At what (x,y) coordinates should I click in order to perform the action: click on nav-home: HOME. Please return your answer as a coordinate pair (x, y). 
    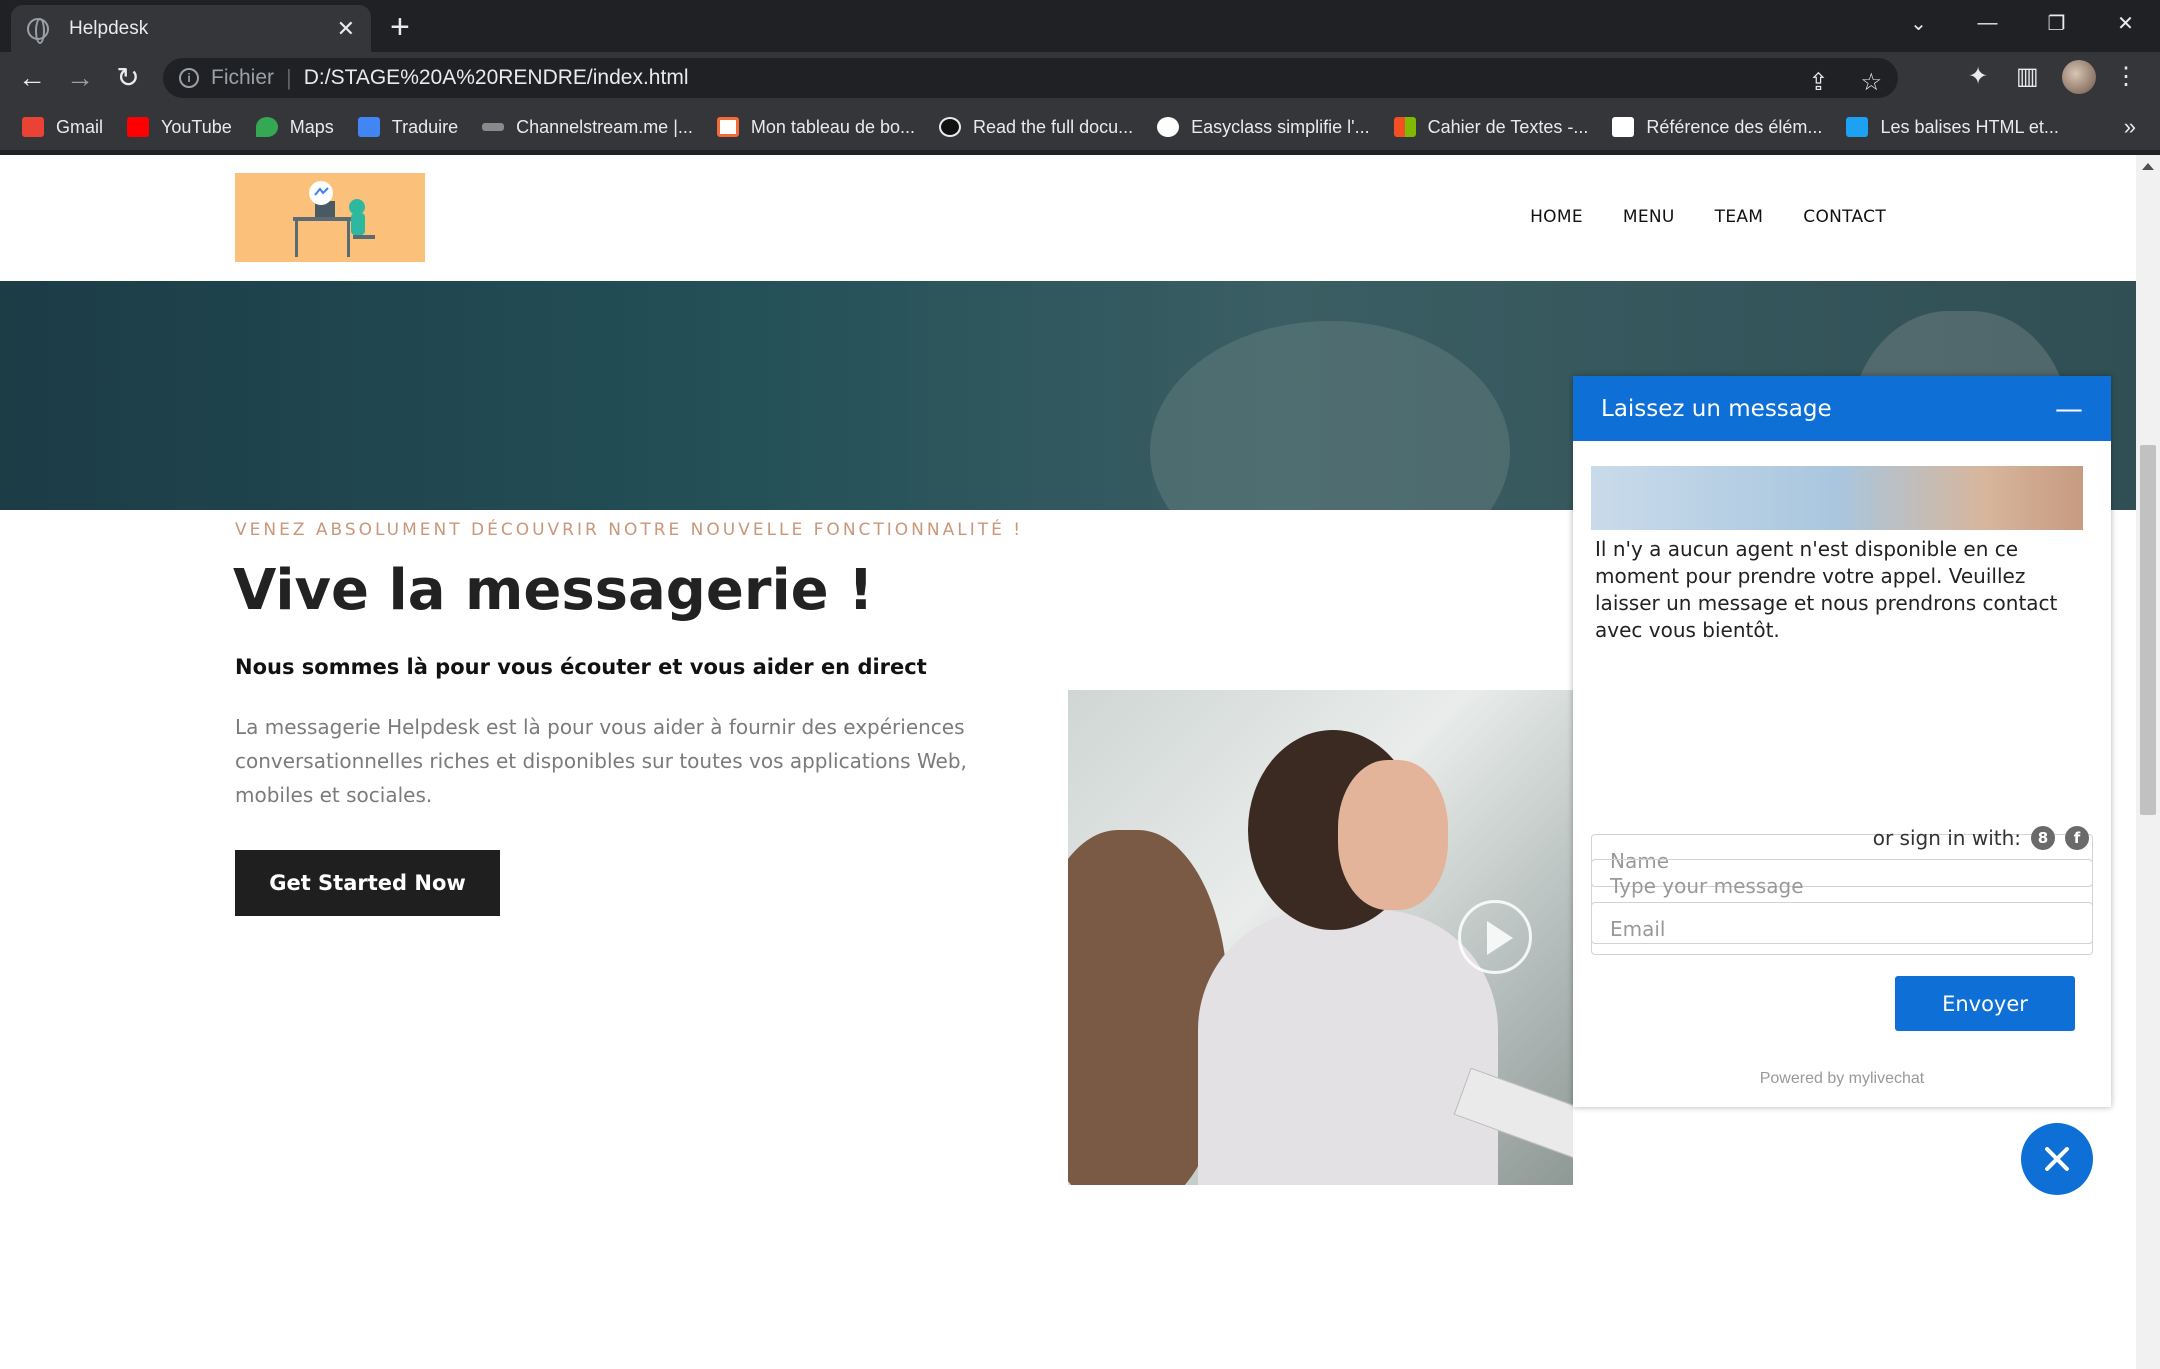
    Looking at the image, I should click on (1556, 217).